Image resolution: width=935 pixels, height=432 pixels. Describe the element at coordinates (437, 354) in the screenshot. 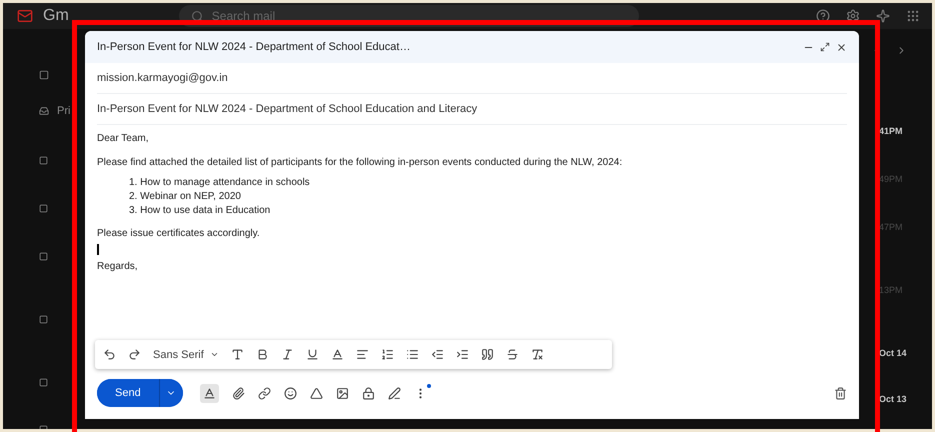

I see `indent-less-icon` at that location.